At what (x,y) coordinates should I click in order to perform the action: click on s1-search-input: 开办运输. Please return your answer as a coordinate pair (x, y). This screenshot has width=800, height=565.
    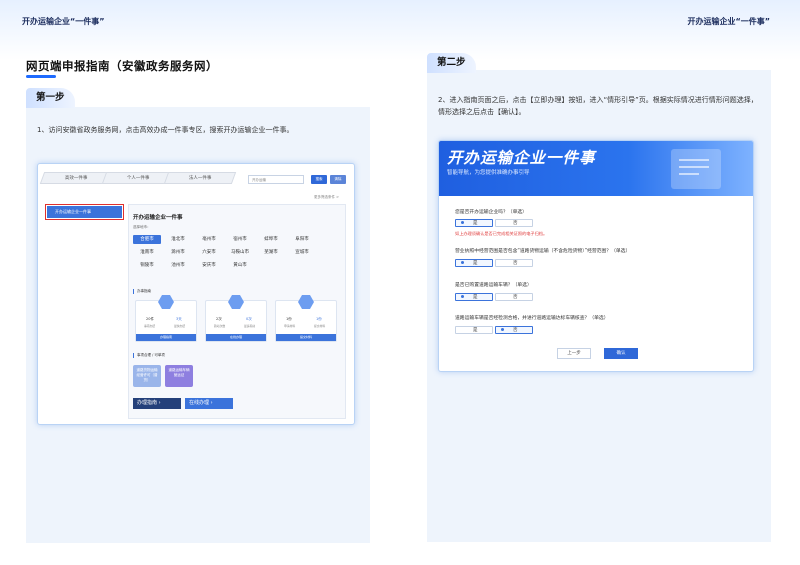
    Looking at the image, I should click on (276, 179).